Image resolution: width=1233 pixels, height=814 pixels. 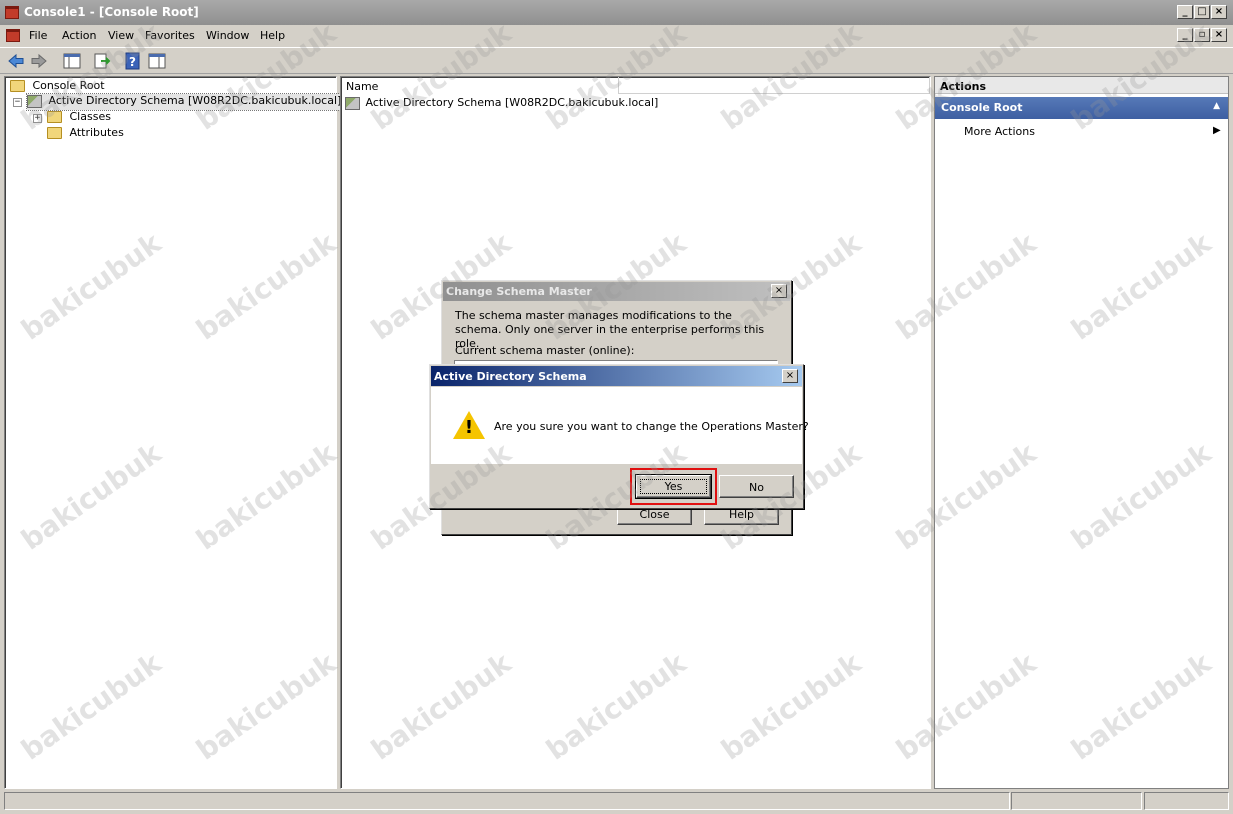 I want to click on current-schema-master-label: Current schema master (online):, so click(x=545, y=350).